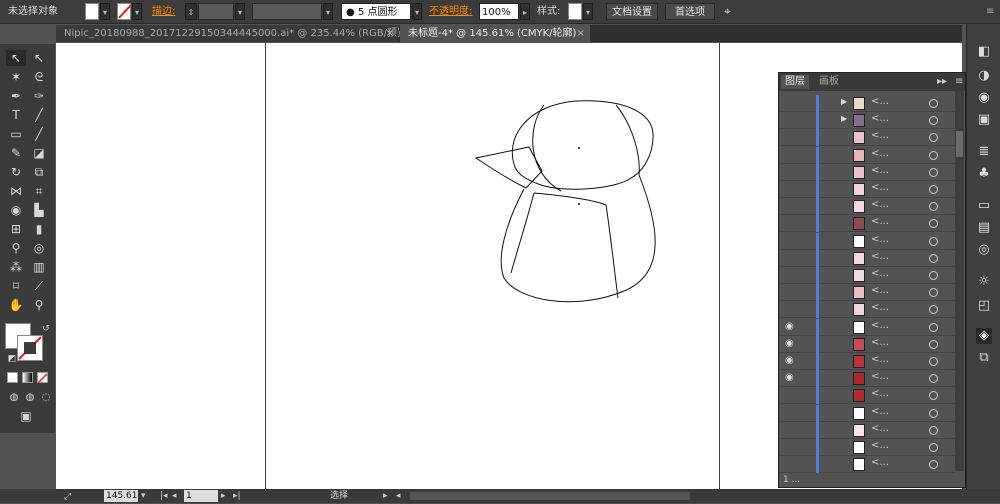 This screenshot has height=504, width=1000. I want to click on none-mode-icon, so click(42, 378).